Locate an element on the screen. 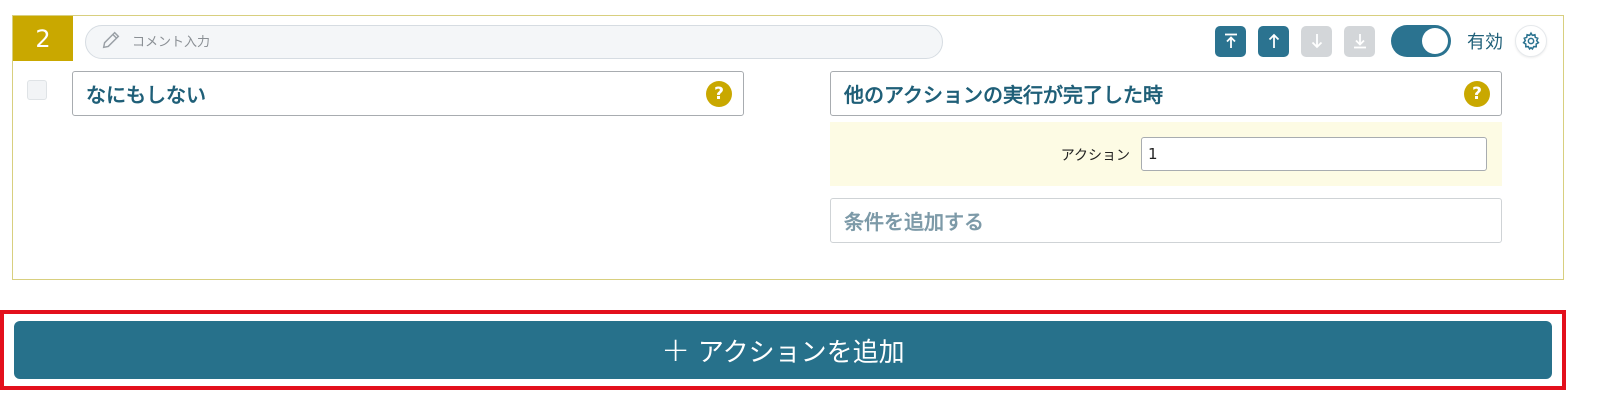 The width and height of the screenshot is (1600, 400). move-top-button is located at coordinates (1230, 41).